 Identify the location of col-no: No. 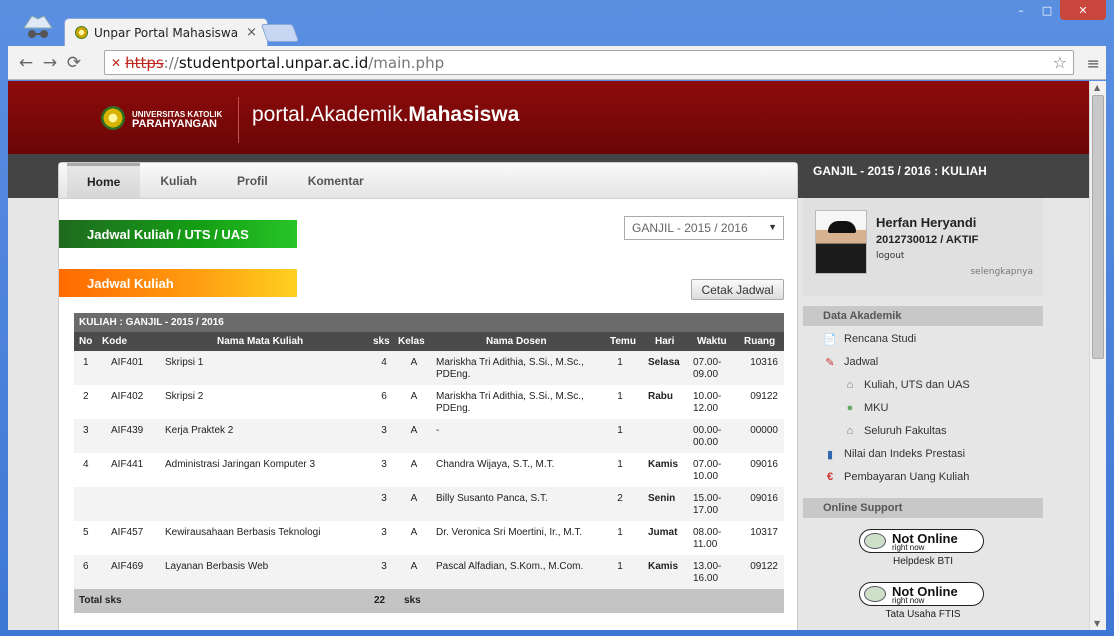
(86, 341).